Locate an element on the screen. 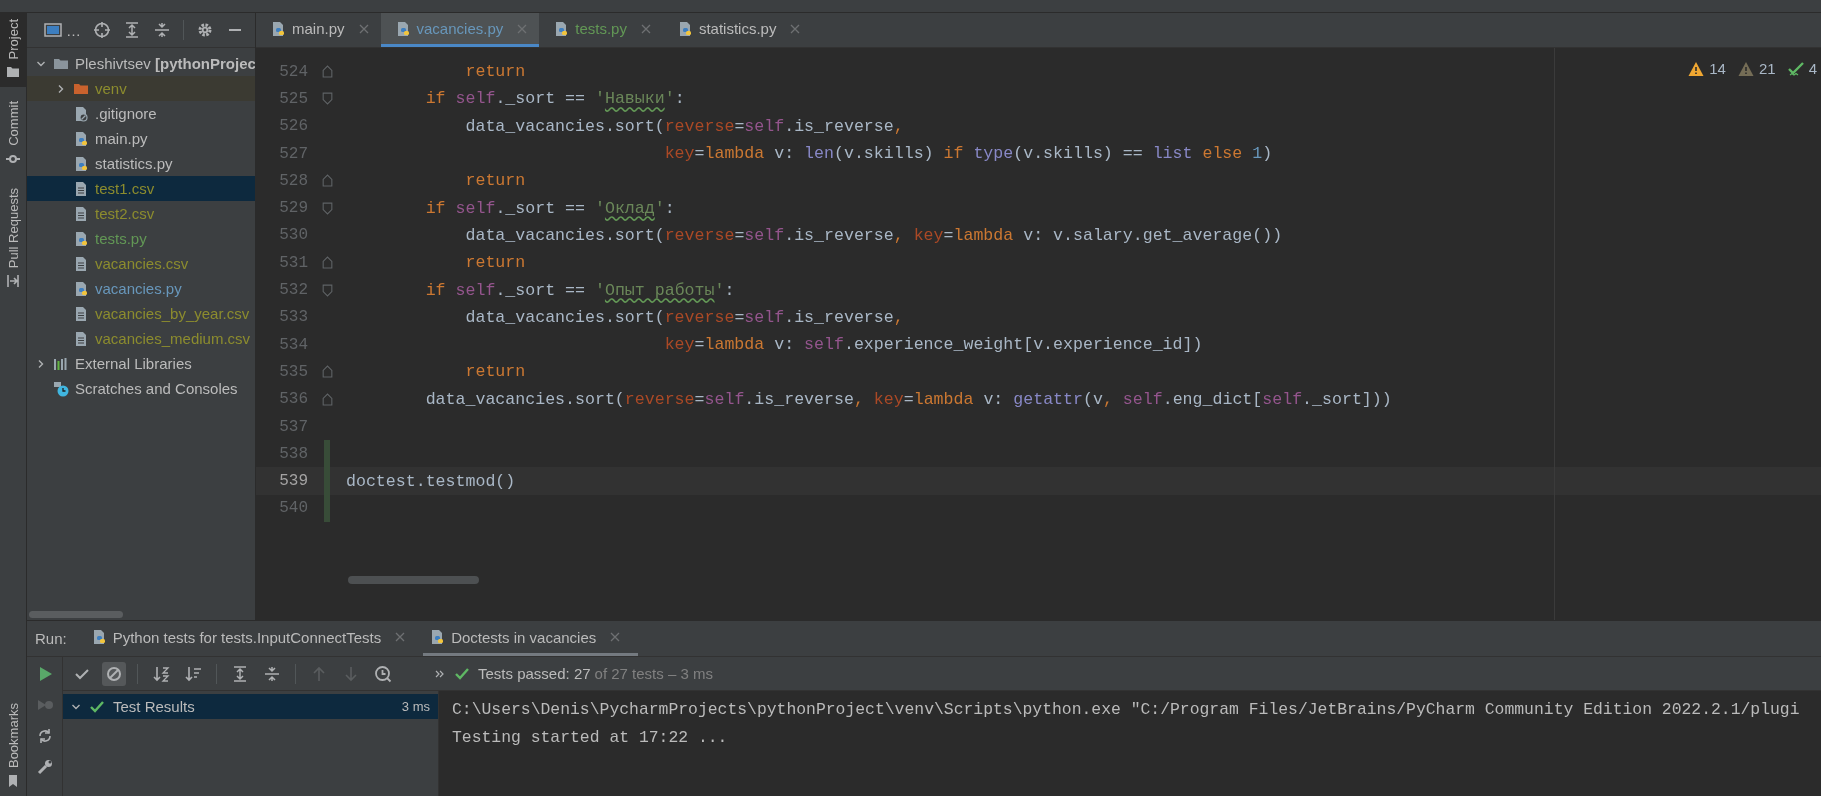  line-number: 532 is located at coordinates (293, 290).